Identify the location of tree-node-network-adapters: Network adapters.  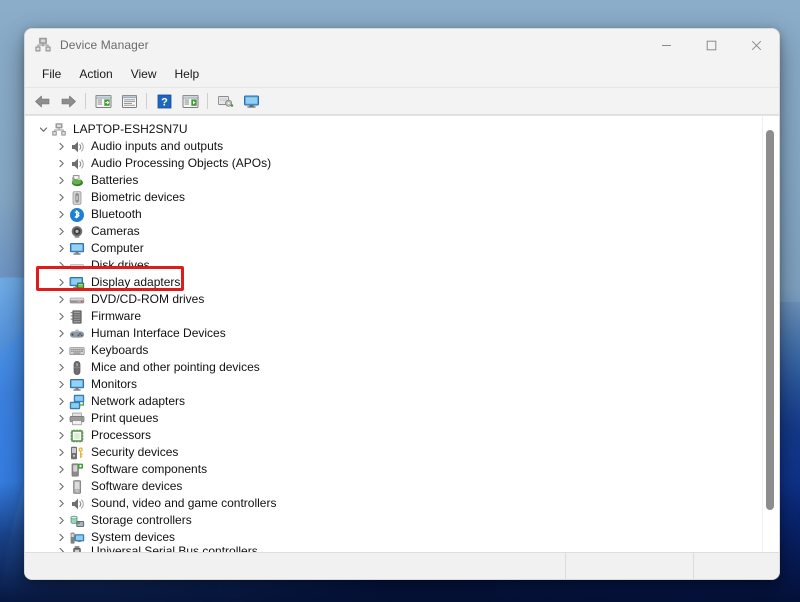
(393, 401).